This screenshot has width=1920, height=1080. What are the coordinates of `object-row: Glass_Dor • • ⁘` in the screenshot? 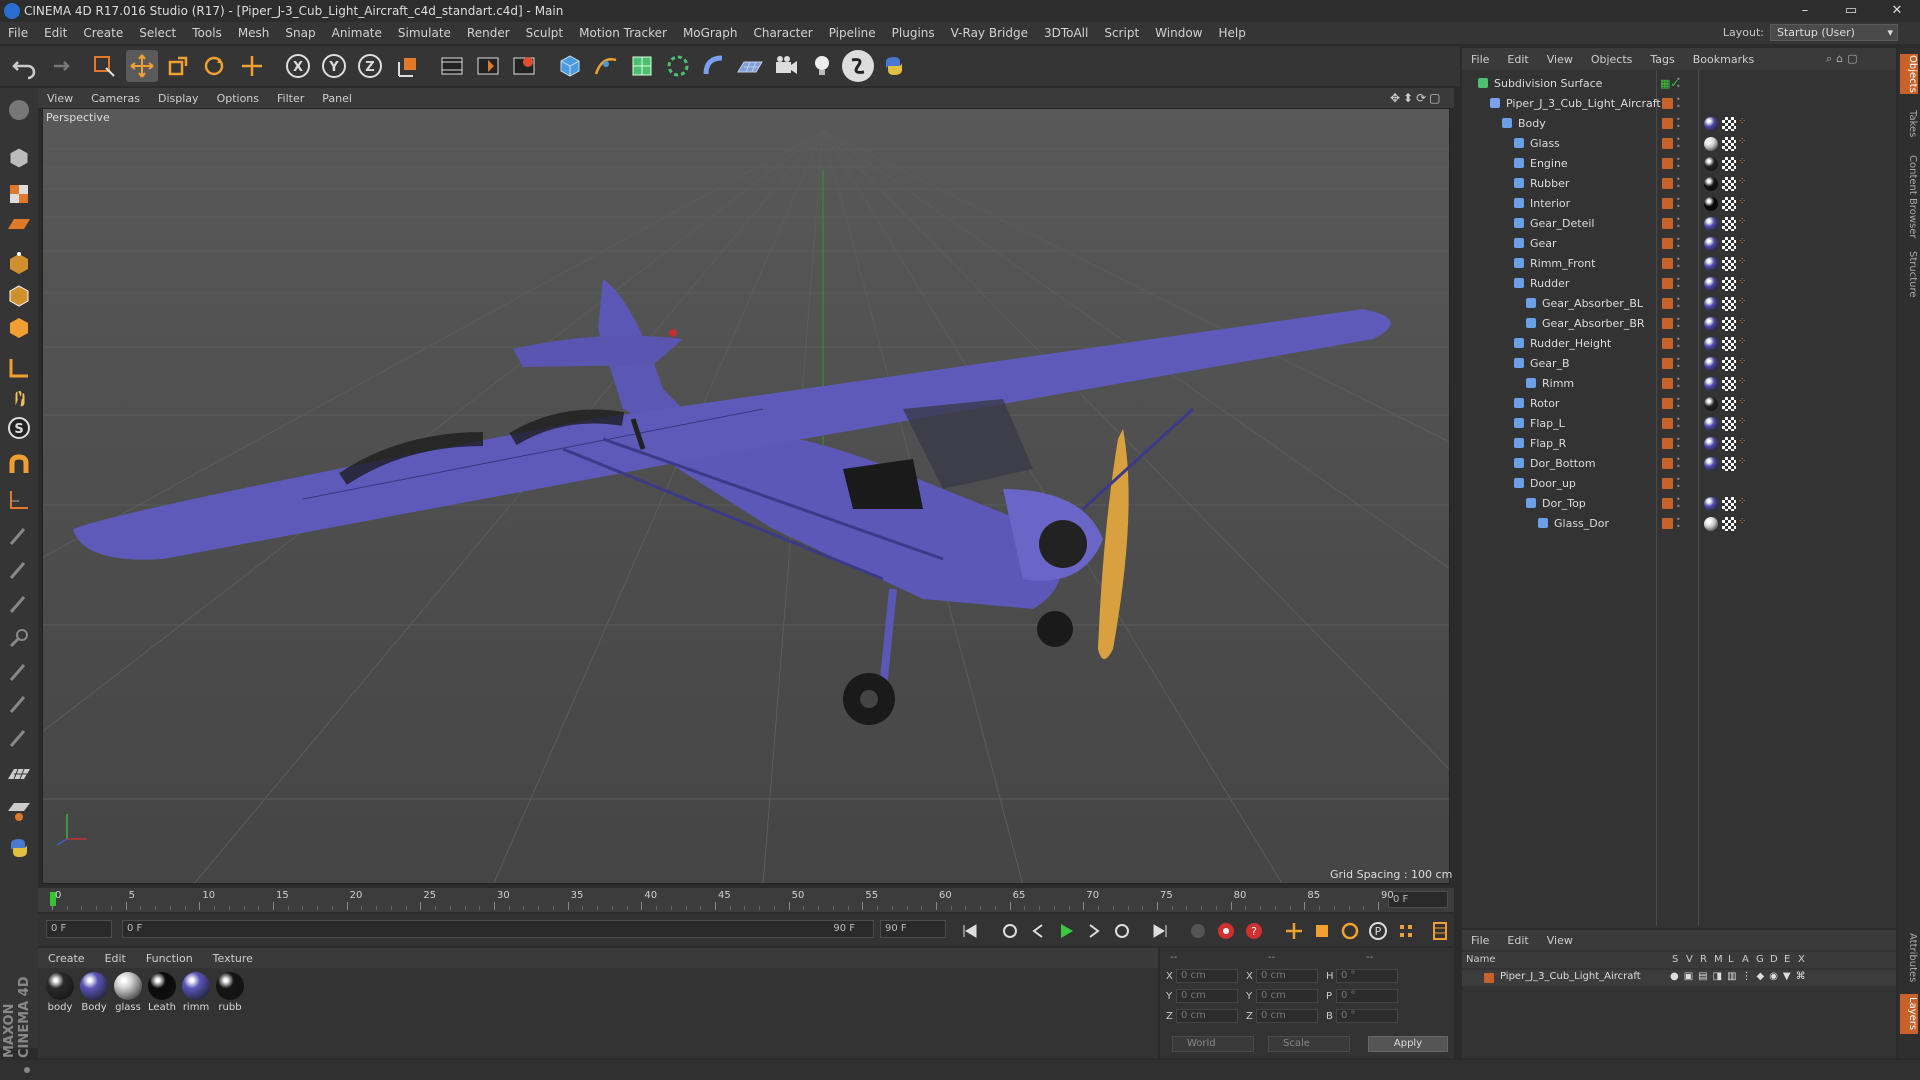 It's located at (1679, 524).